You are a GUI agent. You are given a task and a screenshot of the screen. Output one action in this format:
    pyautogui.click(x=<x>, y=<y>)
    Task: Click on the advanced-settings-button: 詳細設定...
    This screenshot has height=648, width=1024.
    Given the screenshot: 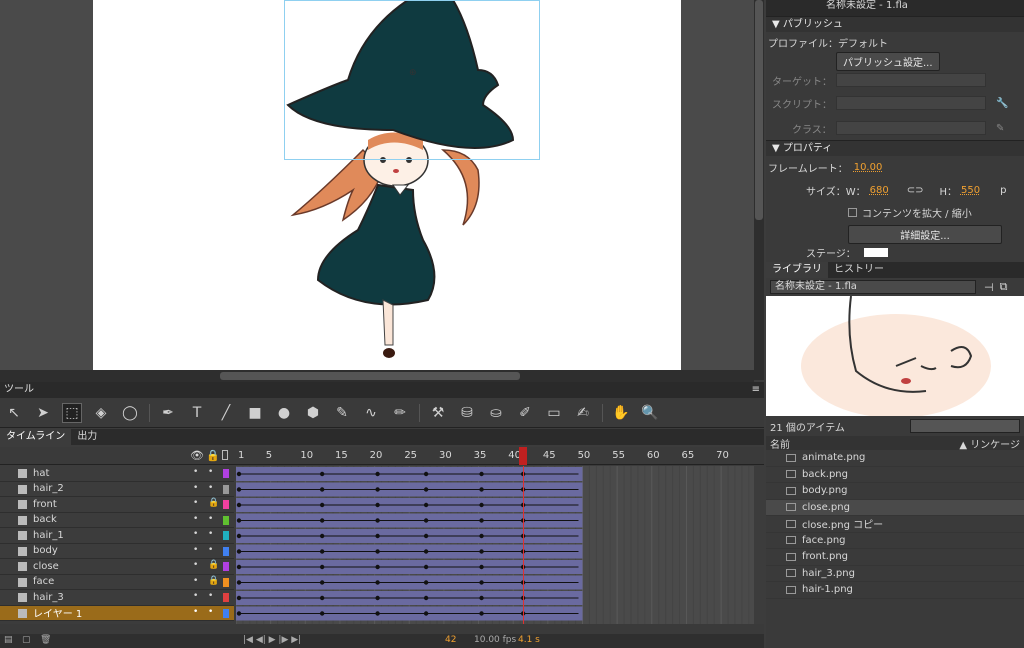 What is the action you would take?
    pyautogui.click(x=925, y=234)
    